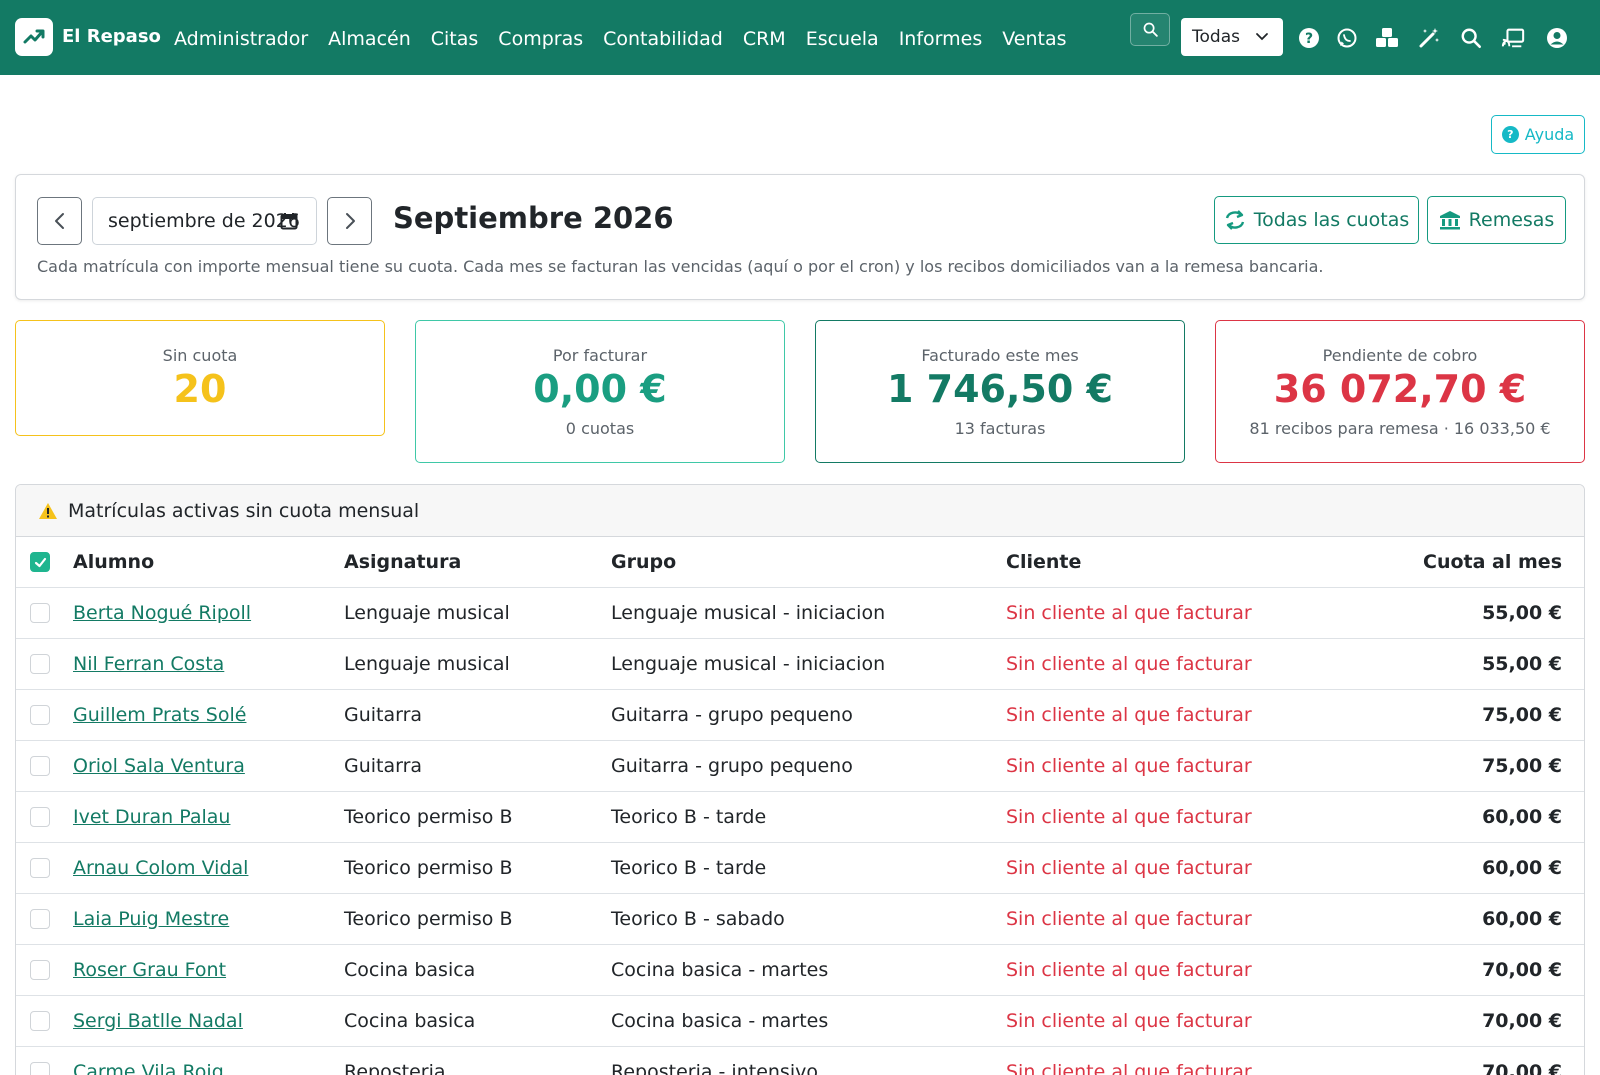  What do you see at coordinates (241, 39) in the screenshot?
I see `nav-item-administrador: Administrador` at bounding box center [241, 39].